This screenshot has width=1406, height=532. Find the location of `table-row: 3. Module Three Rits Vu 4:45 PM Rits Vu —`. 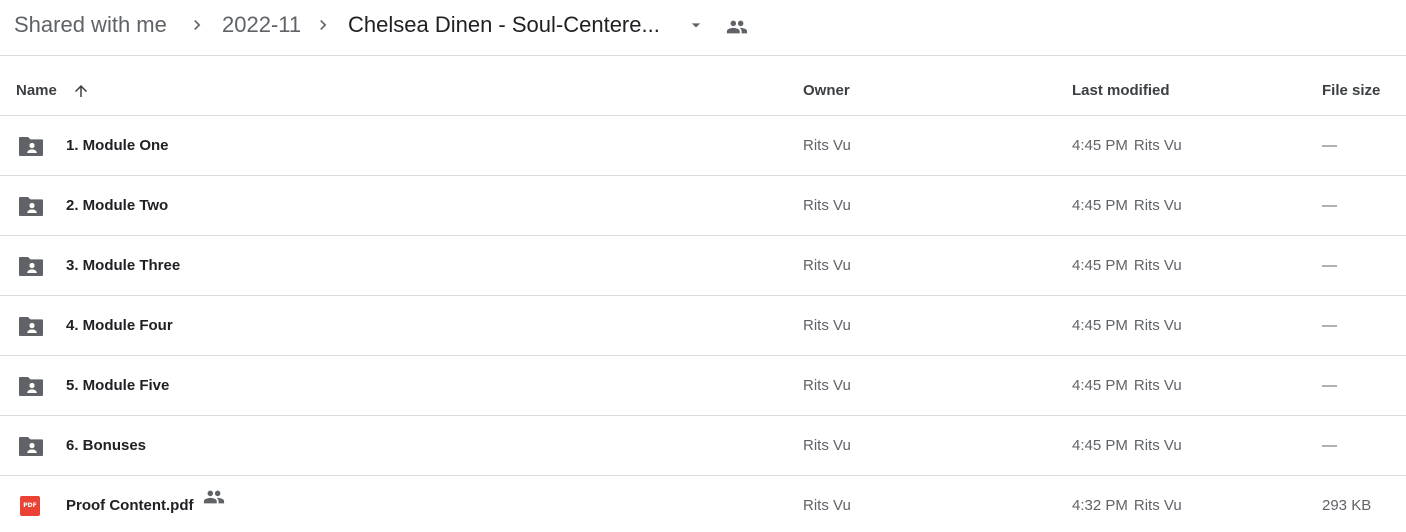

table-row: 3. Module Three Rits Vu 4:45 PM Rits Vu — is located at coordinates (703, 266).